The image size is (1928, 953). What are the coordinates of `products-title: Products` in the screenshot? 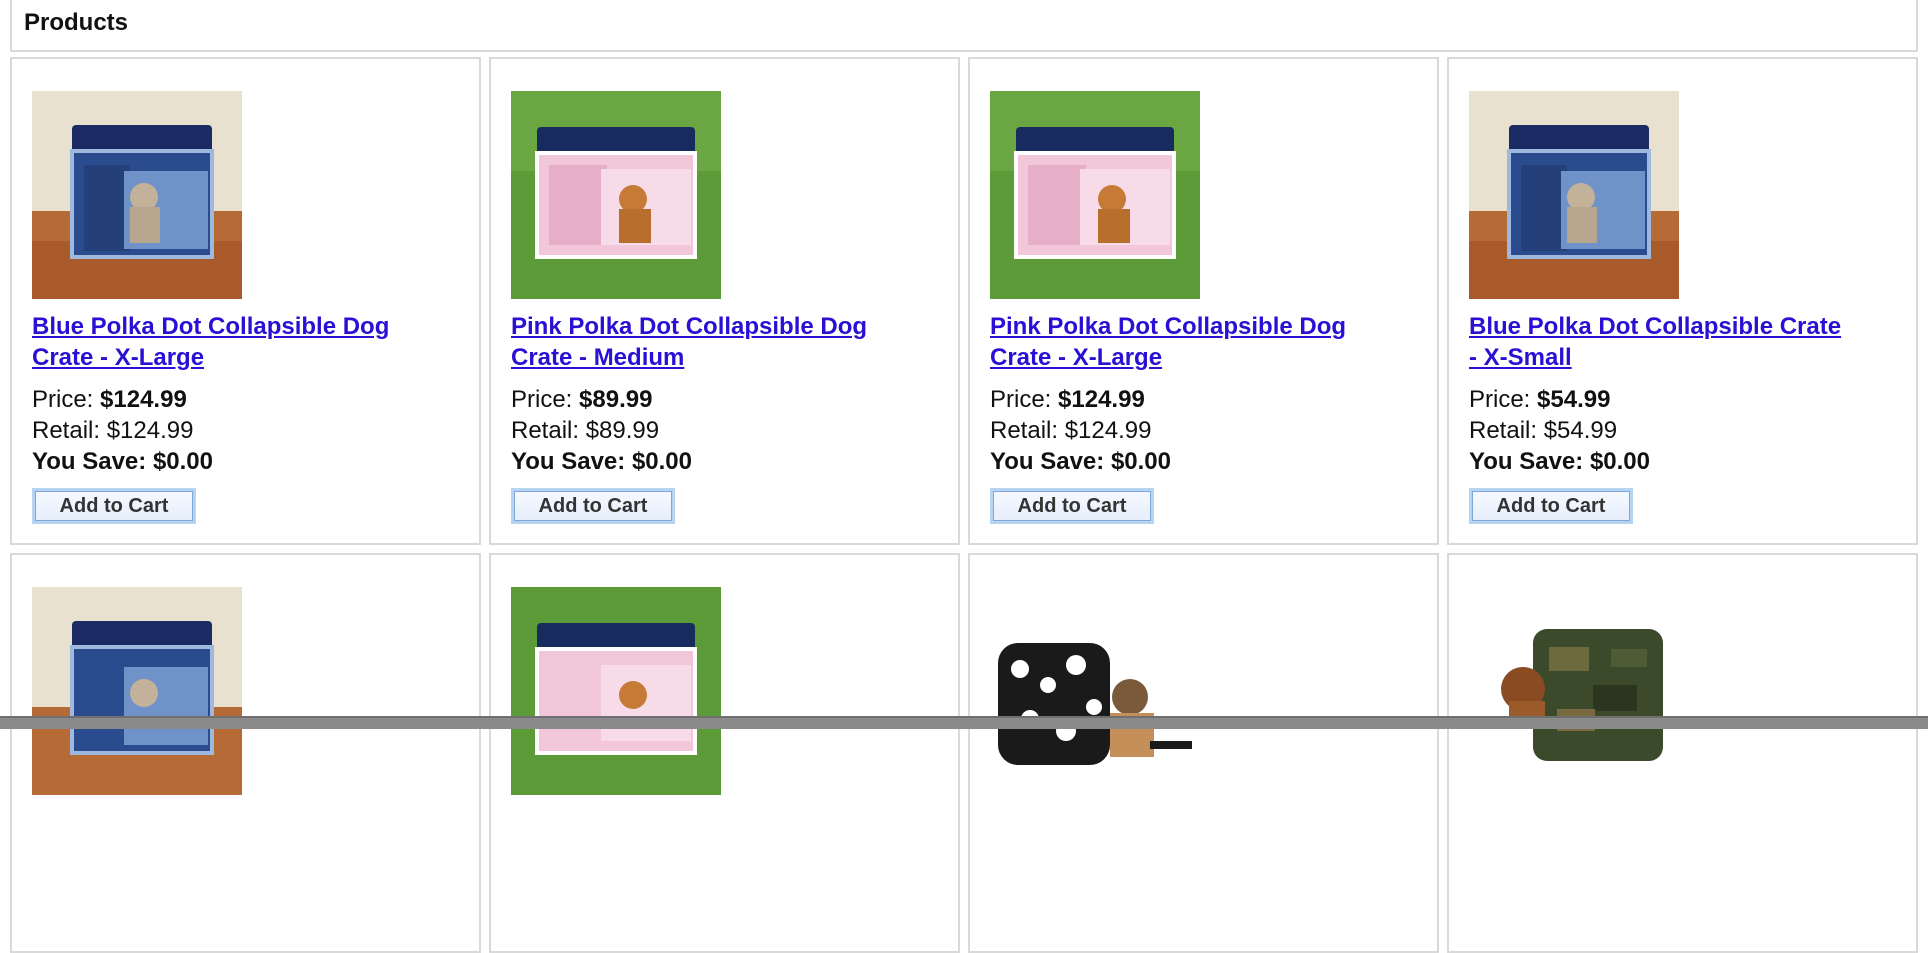 It's located at (76, 22).